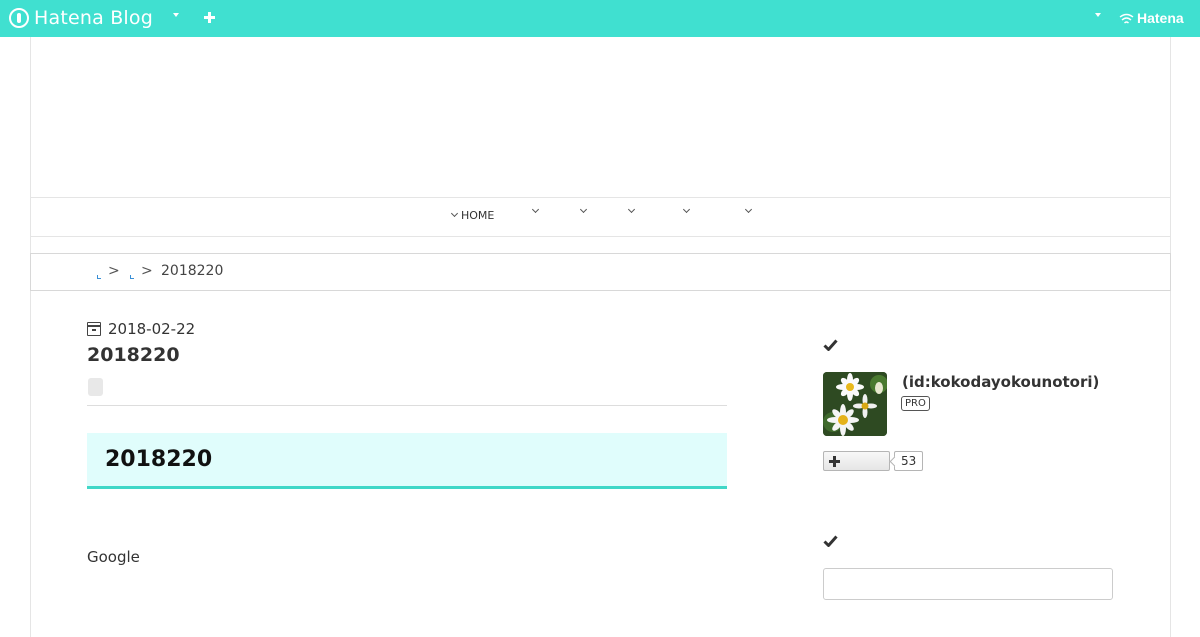 This screenshot has height=637, width=1200. Describe the element at coordinates (152, 329) in the screenshot. I see `entry-date-text: 2018-02-22` at that location.